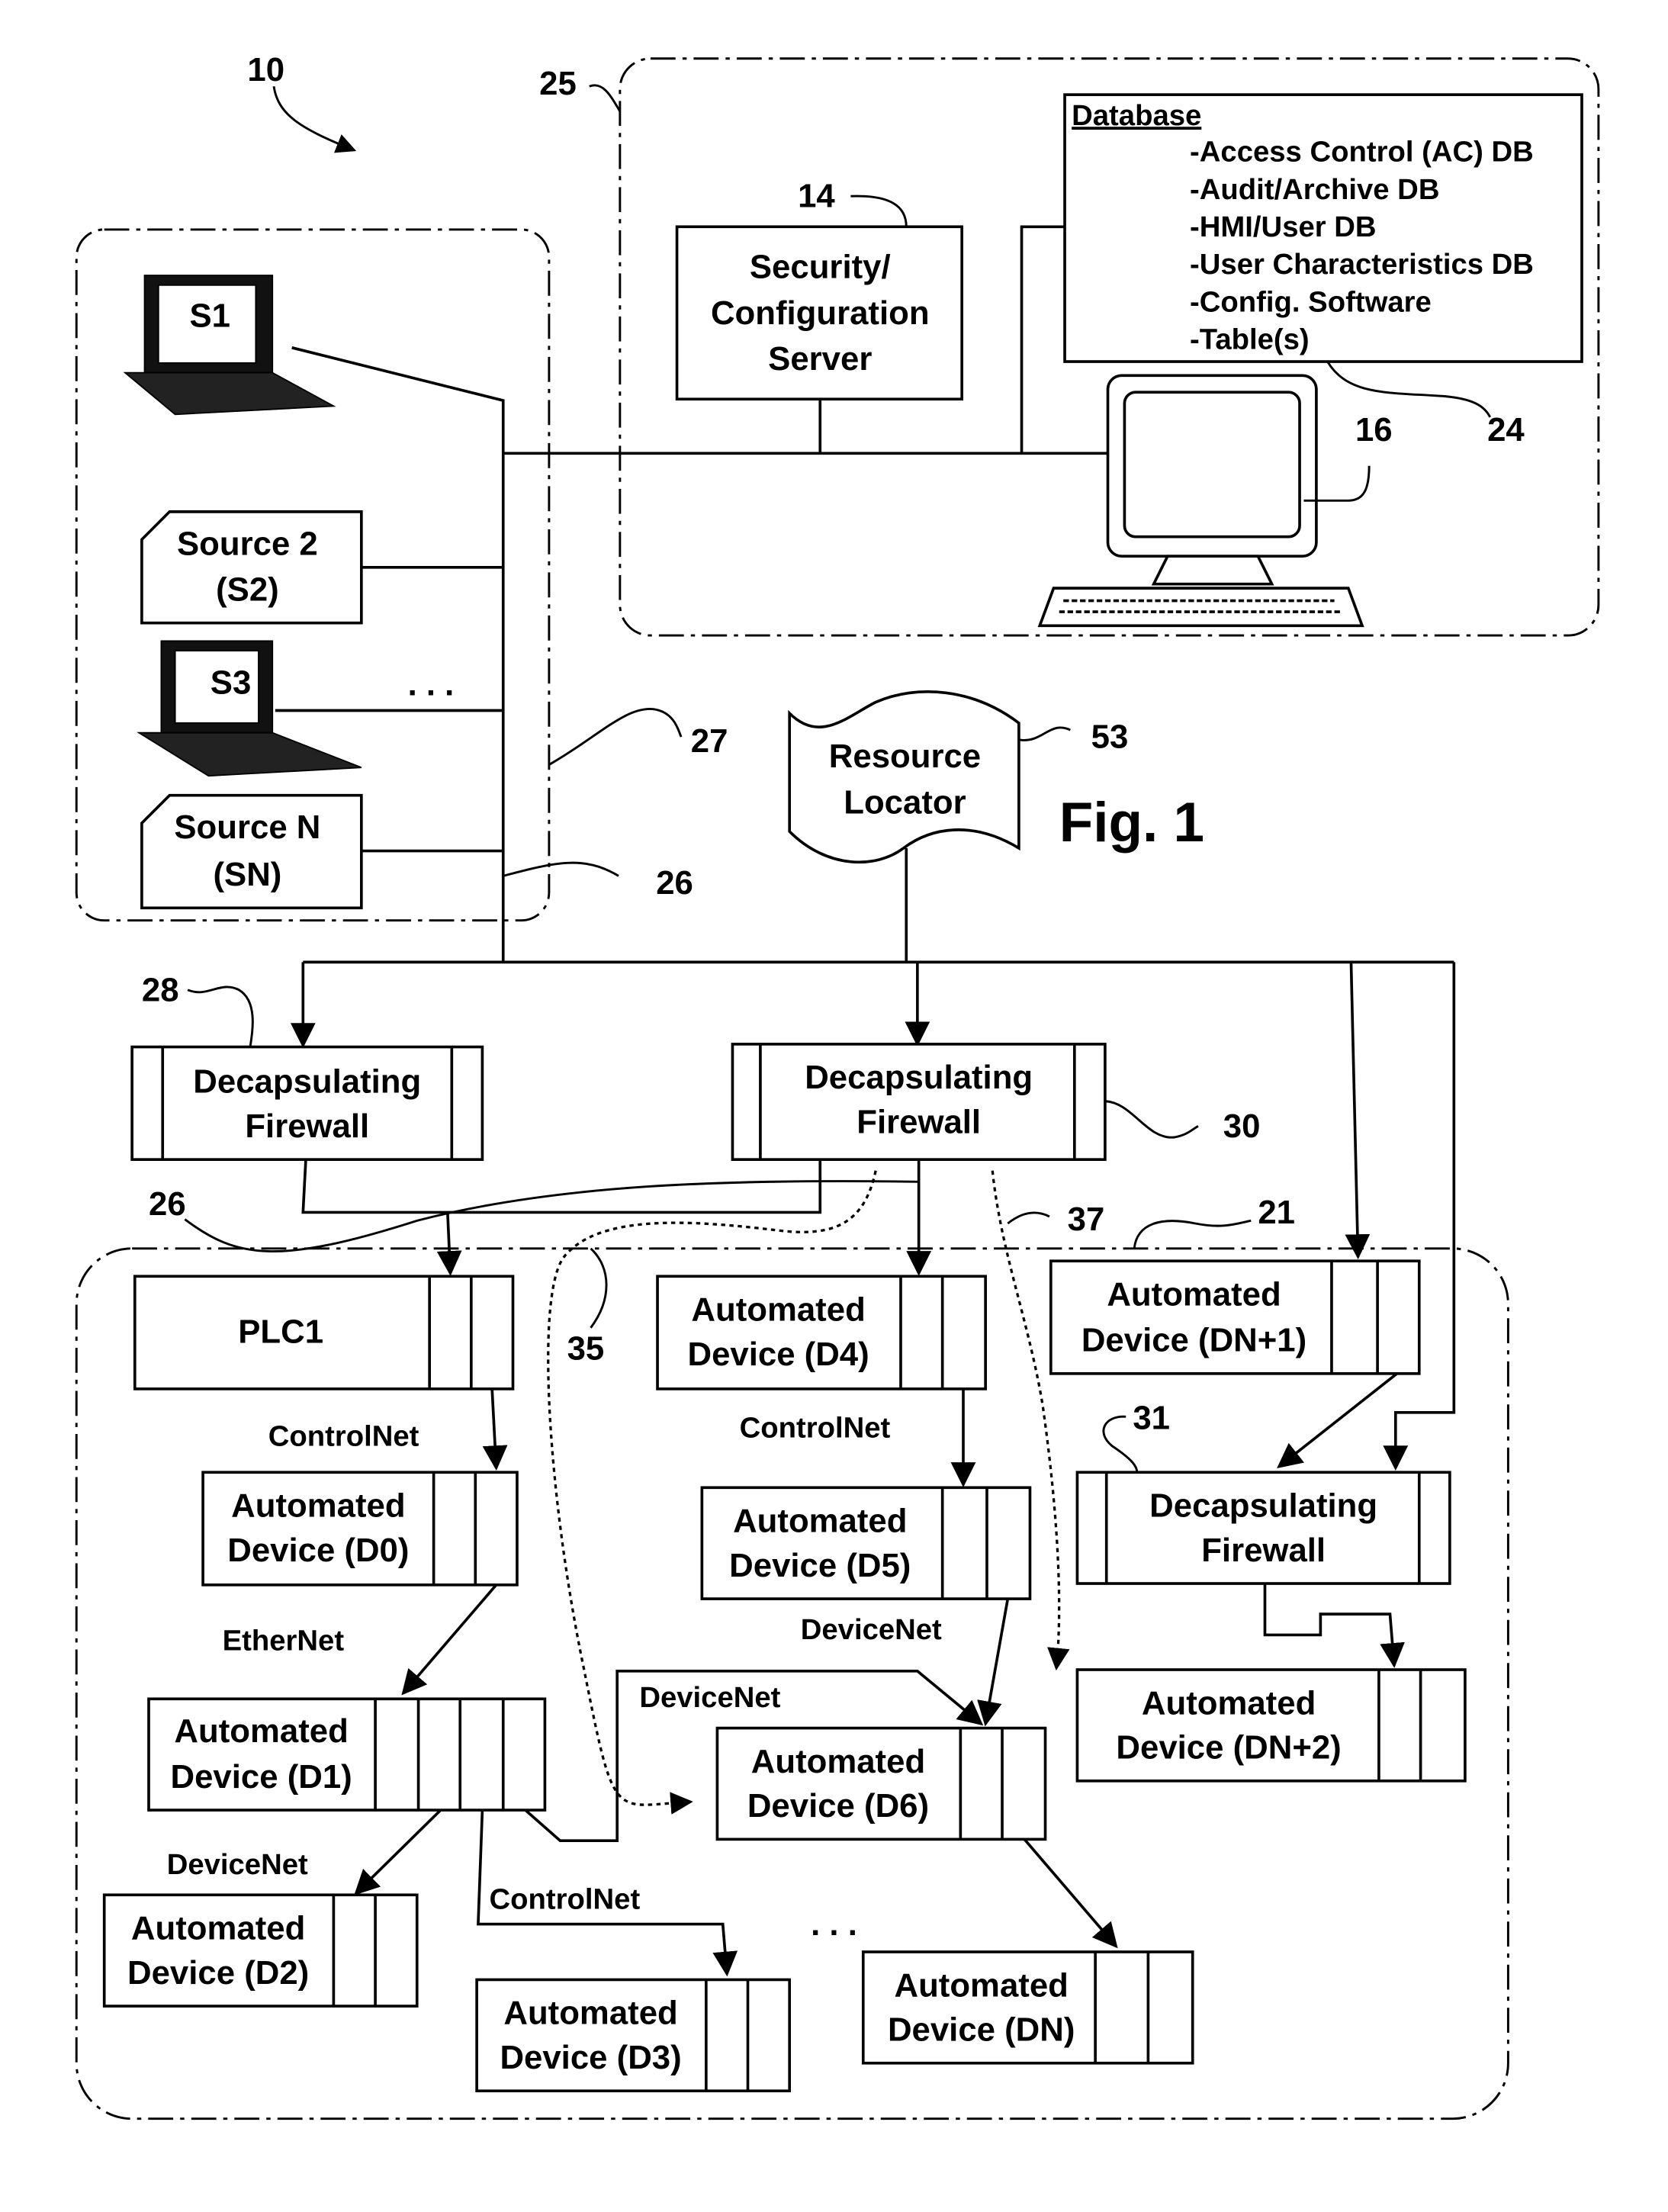  What do you see at coordinates (432, 684) in the screenshot?
I see `sources-ellipsis: . . .` at bounding box center [432, 684].